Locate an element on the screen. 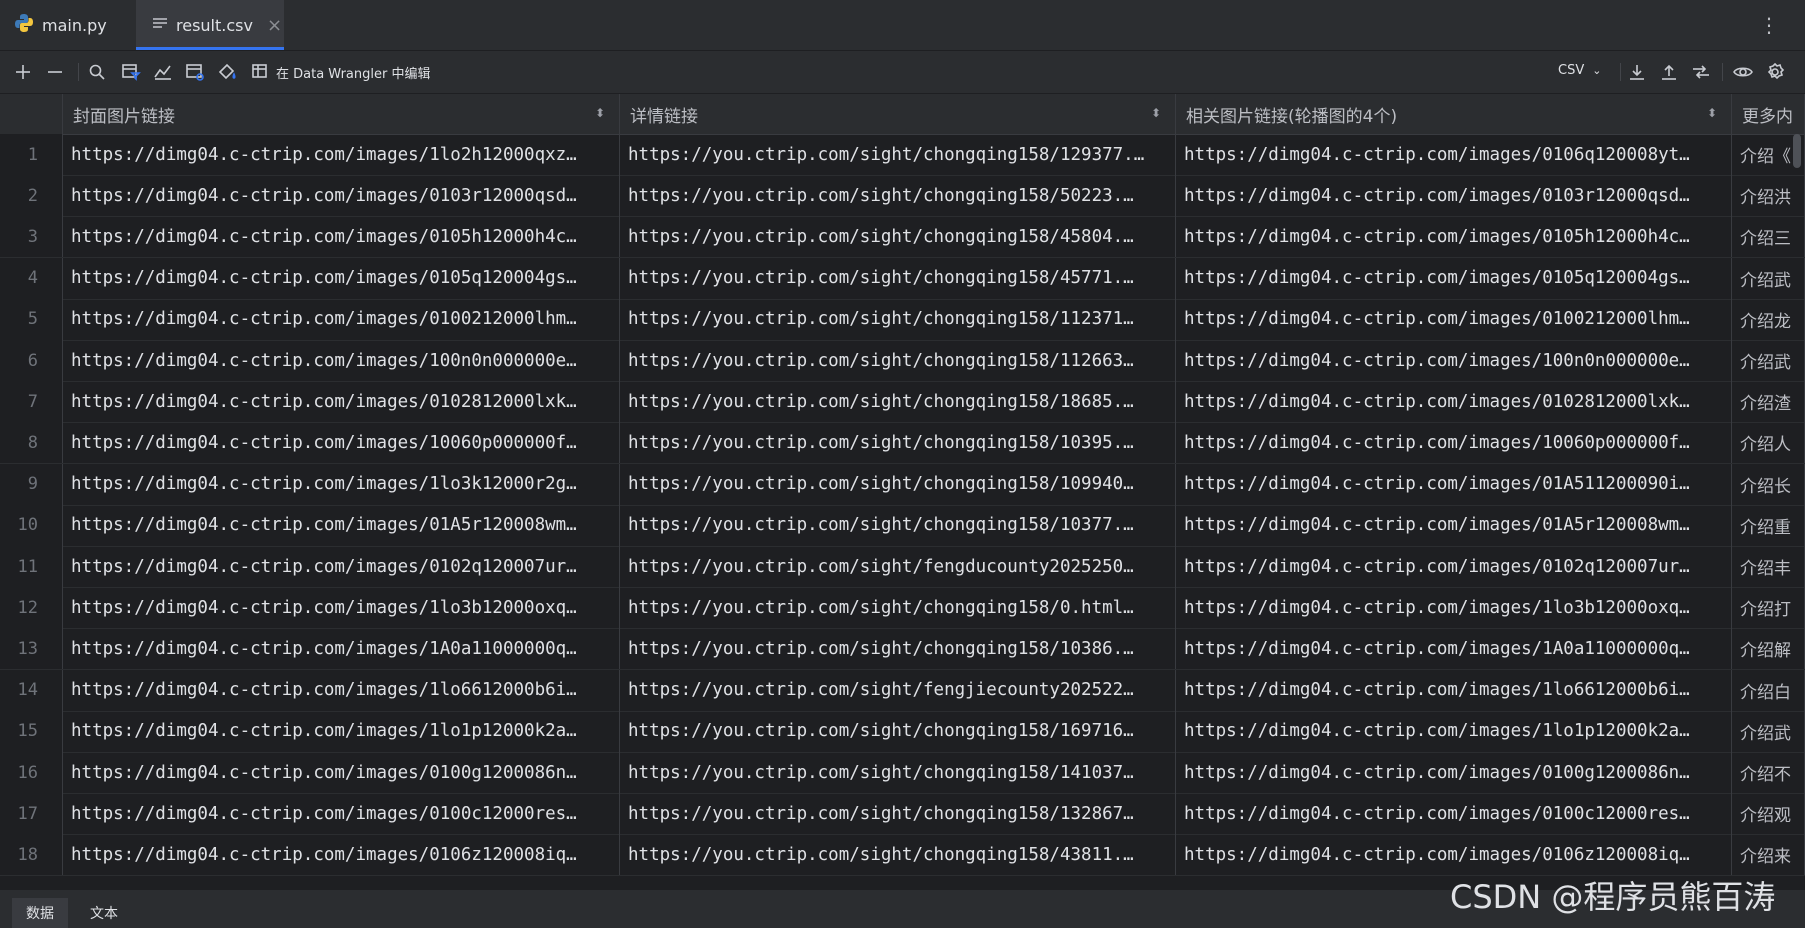  sort-icon: ⬍ is located at coordinates (600, 113).